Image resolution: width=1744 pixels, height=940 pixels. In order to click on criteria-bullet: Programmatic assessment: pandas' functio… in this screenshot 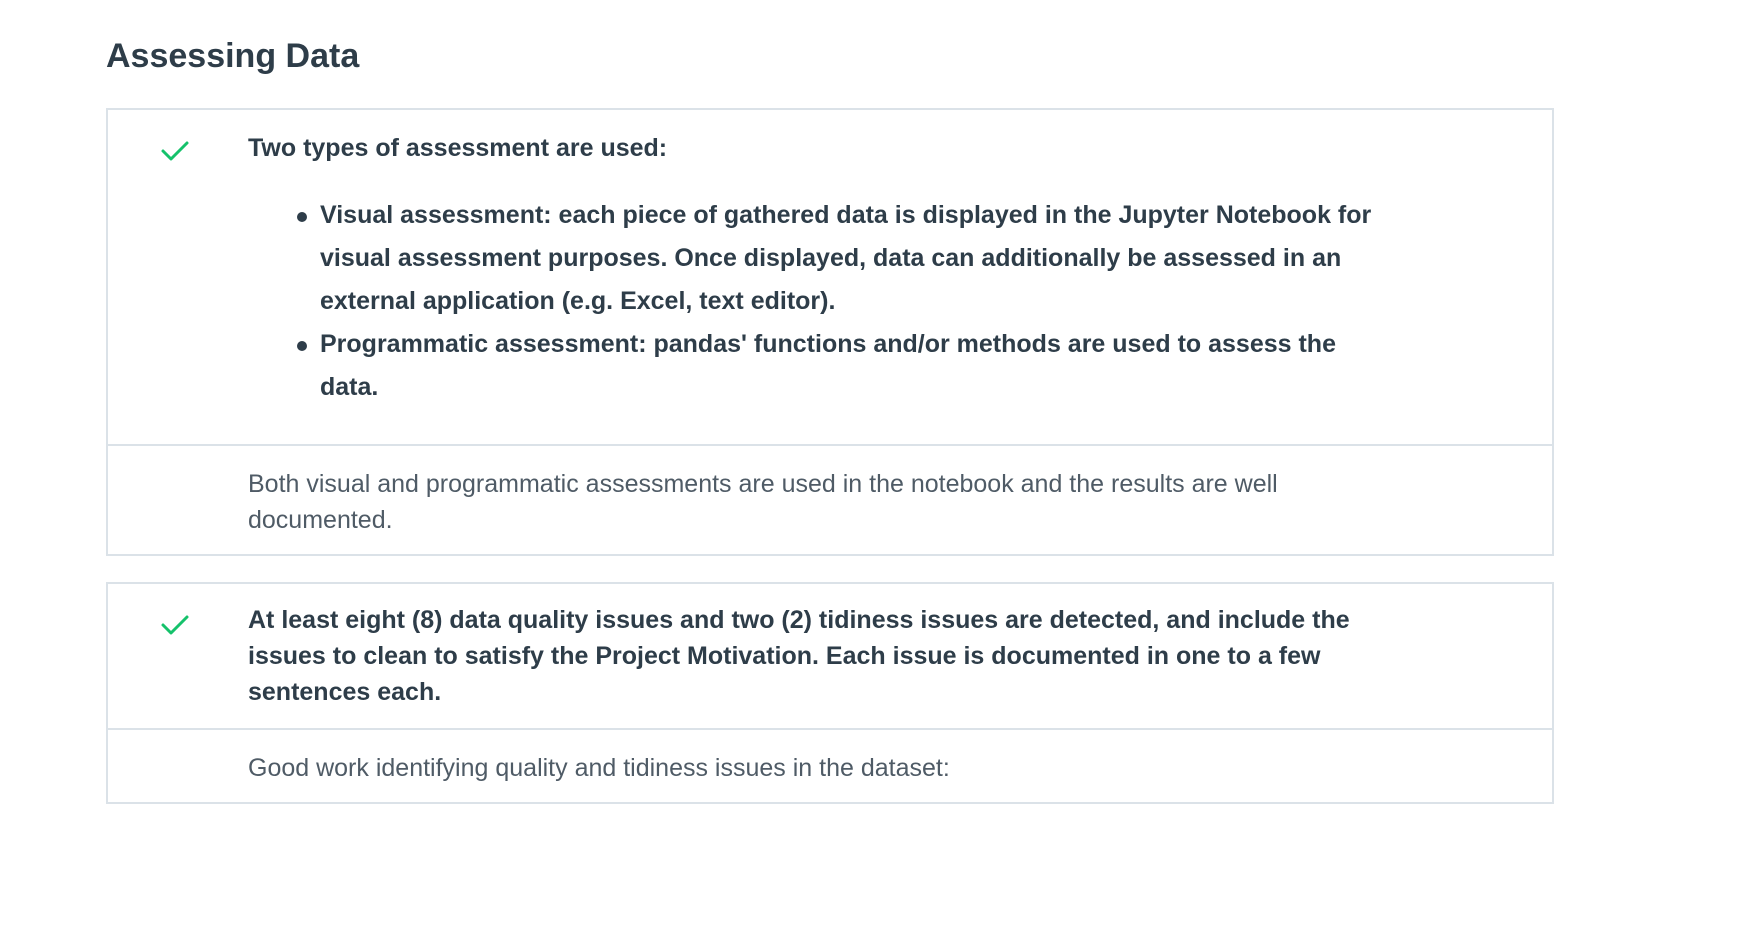, I will do `click(842, 366)`.